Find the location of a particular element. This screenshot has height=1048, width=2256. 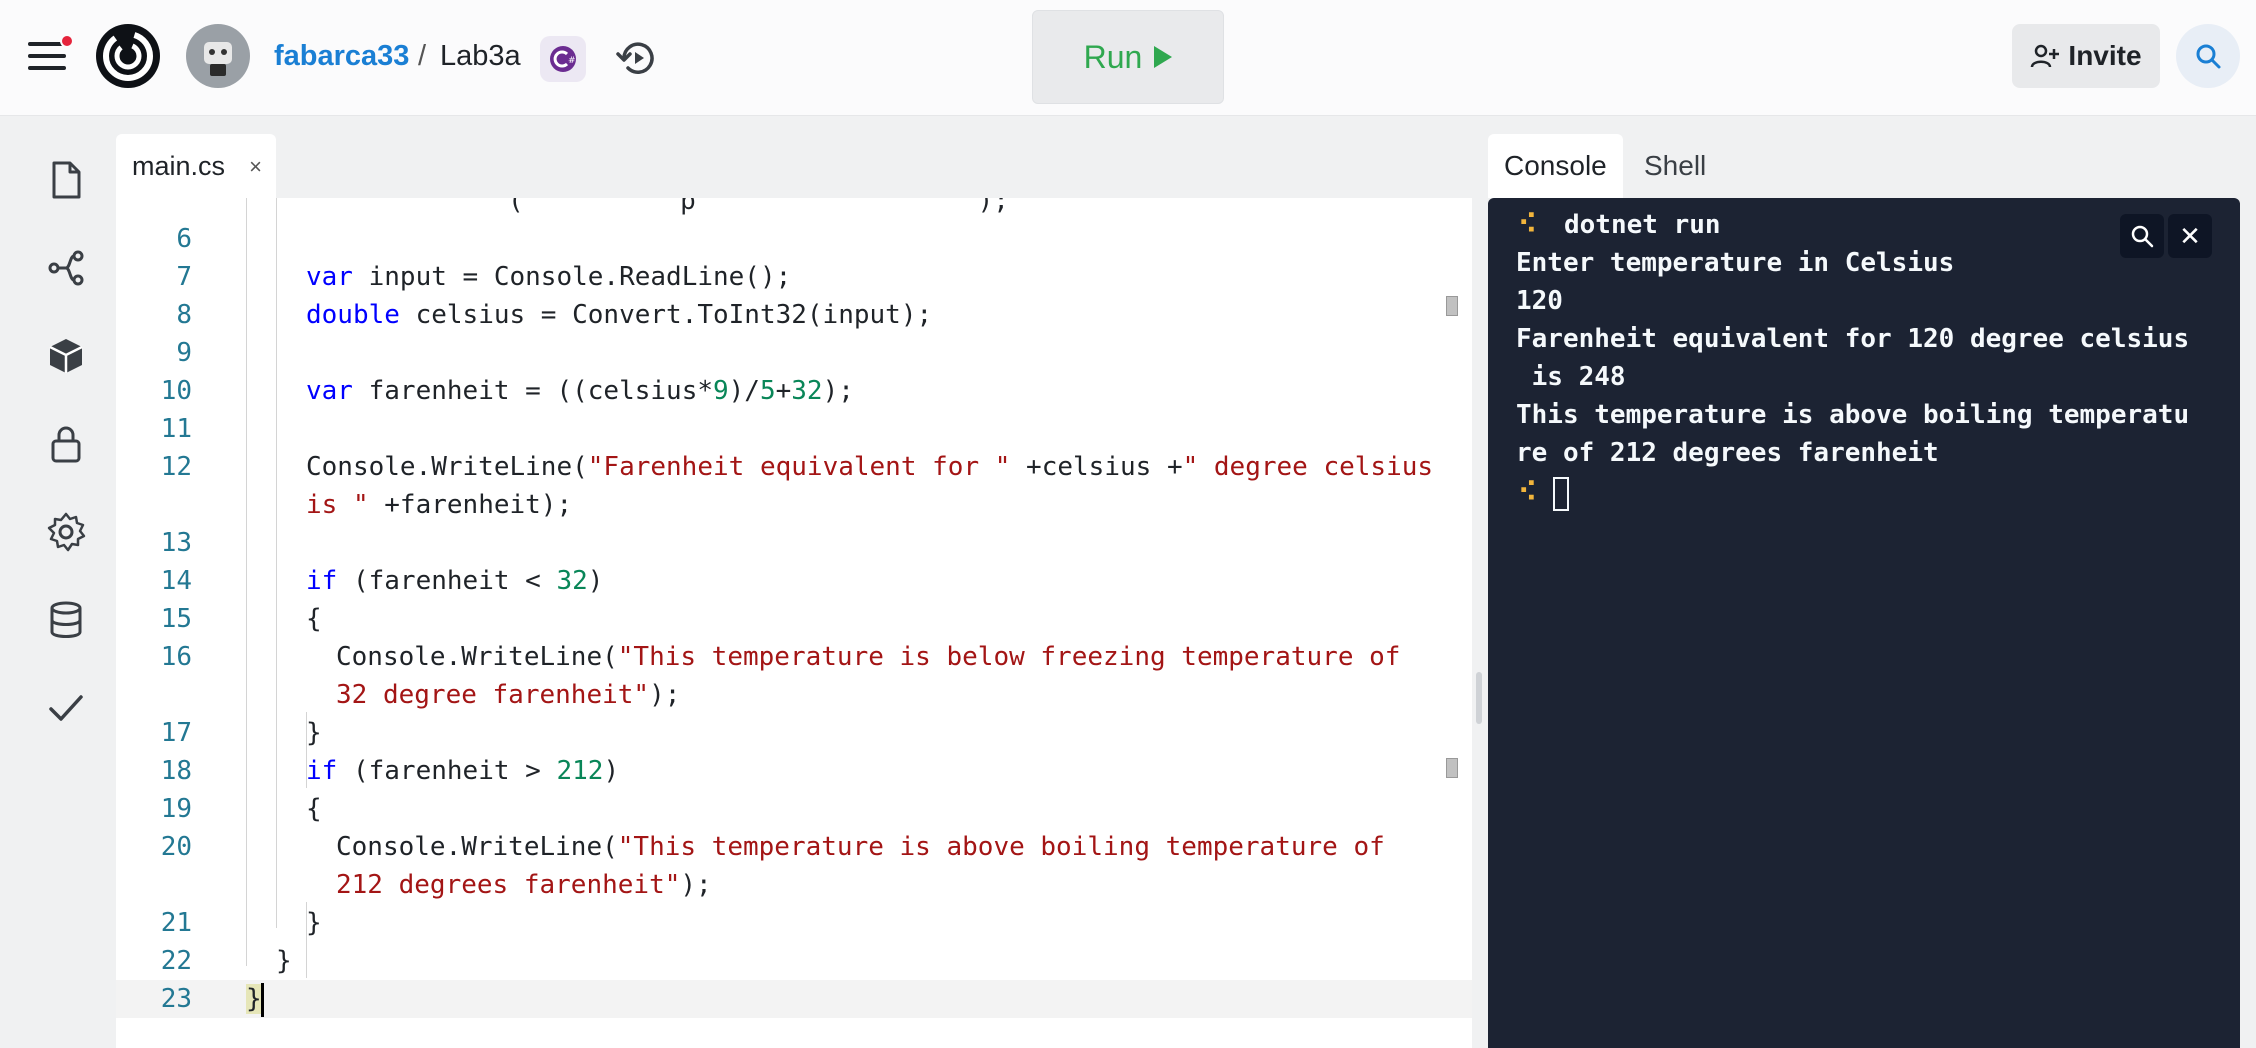

console-close-icon: ✕ is located at coordinates (2190, 236).